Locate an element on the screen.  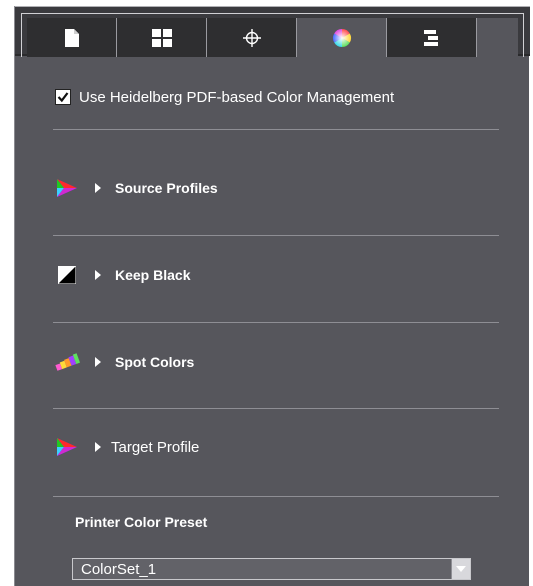
printer-preset-label: Printer Color Preset is located at coordinates (141, 522).